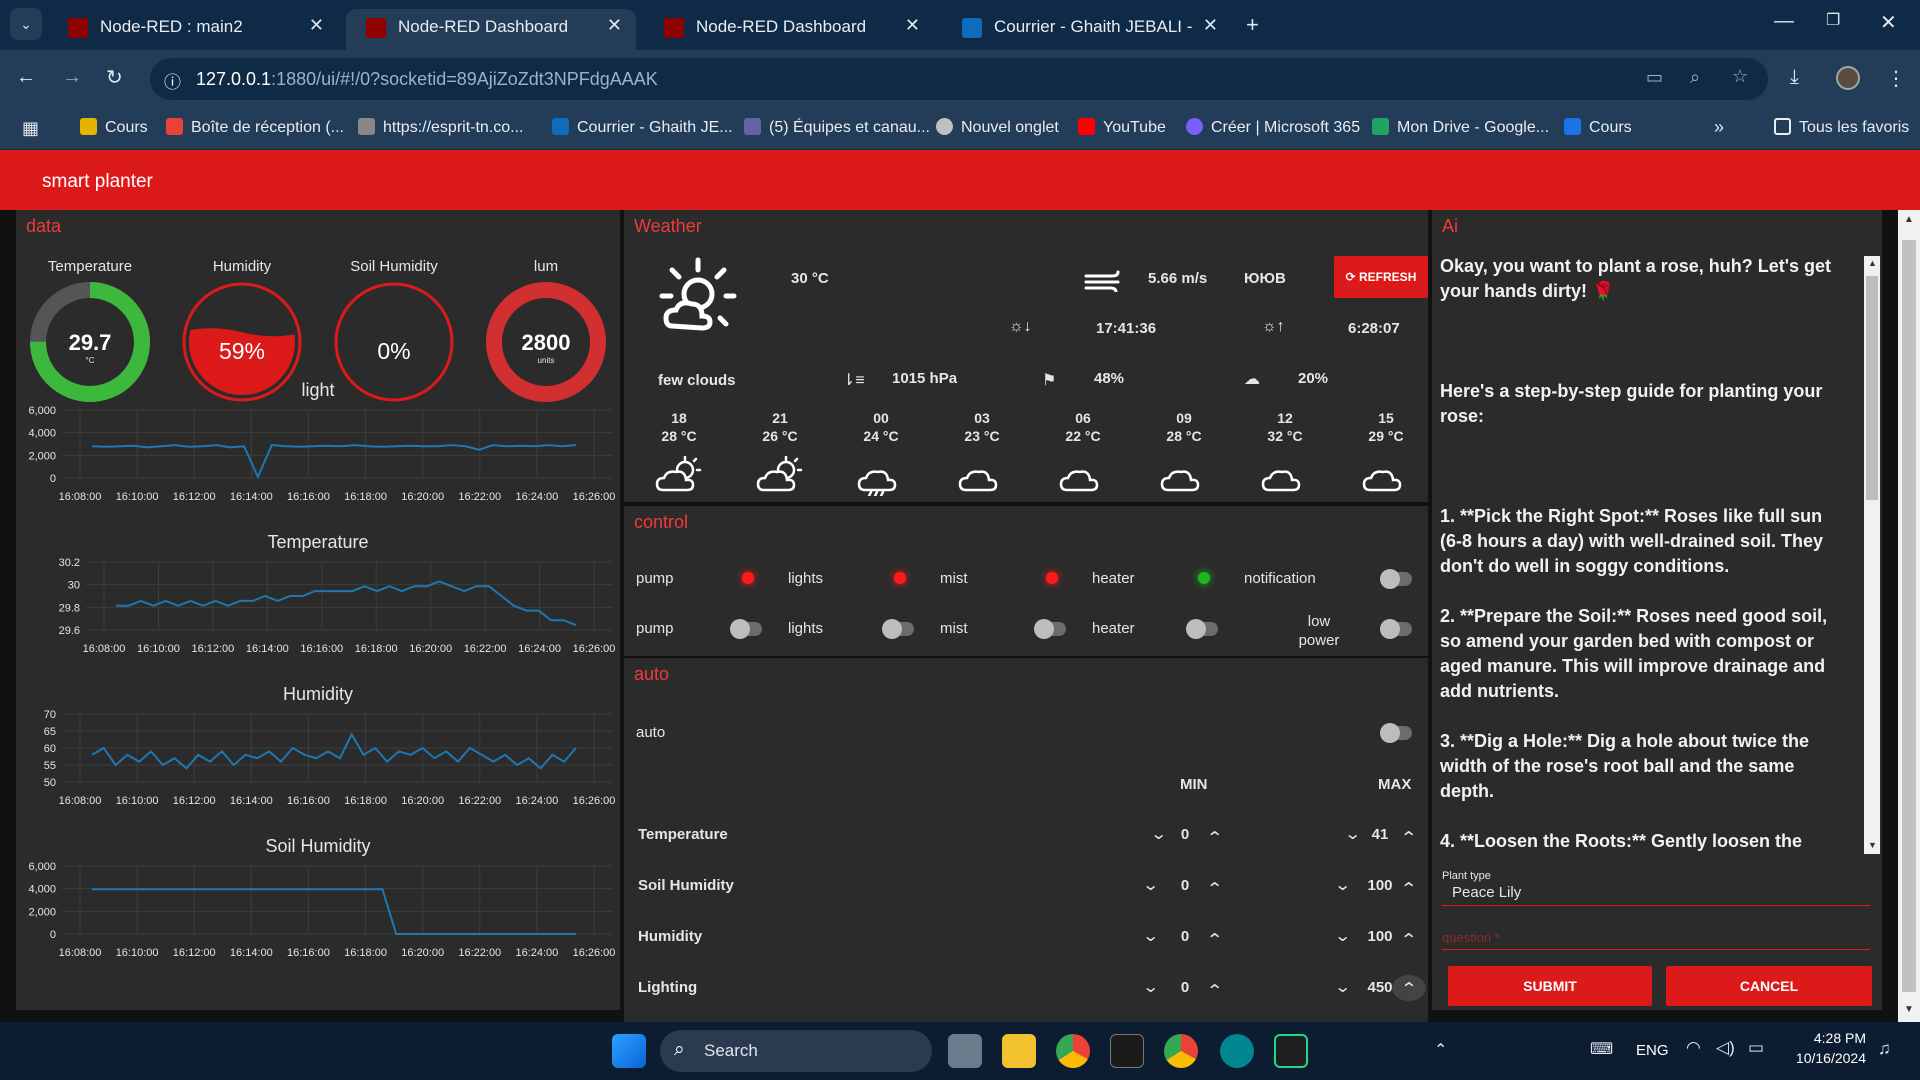 This screenshot has width=1920, height=1080. I want to click on refresh-button: ⟳ REFRESH, so click(1381, 277).